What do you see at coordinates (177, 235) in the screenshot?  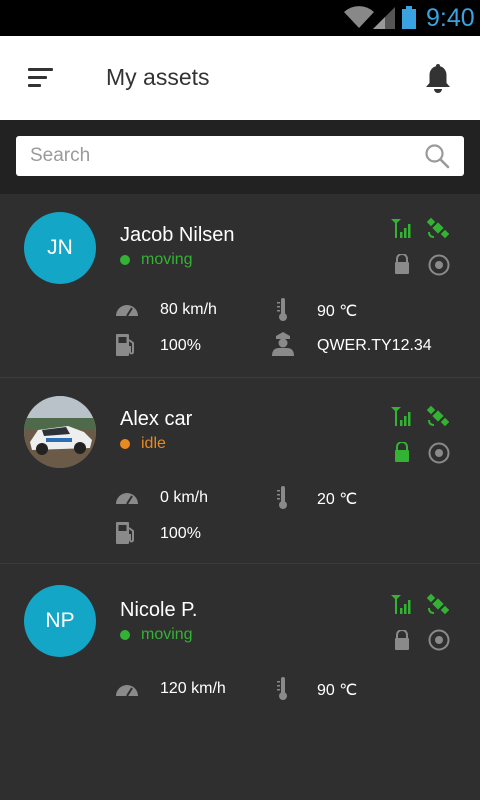 I see `asset-name: Jacob Nilsen` at bounding box center [177, 235].